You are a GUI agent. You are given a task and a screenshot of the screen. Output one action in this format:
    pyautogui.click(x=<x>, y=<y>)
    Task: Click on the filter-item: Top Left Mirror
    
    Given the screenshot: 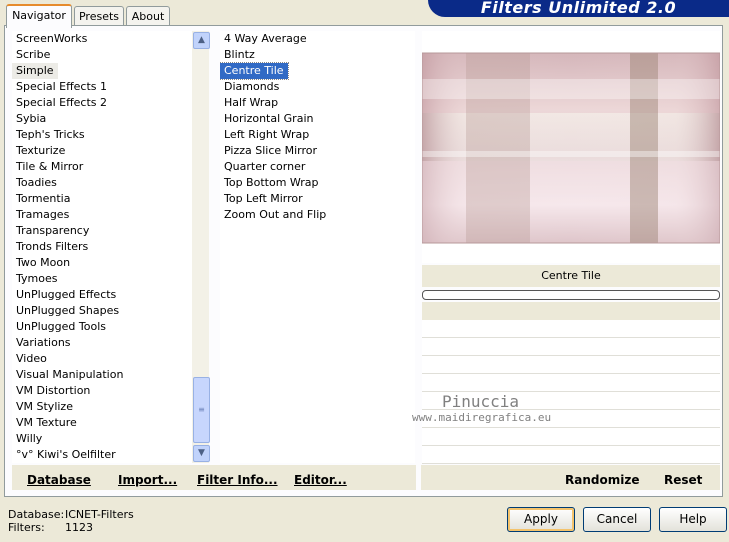 What is the action you would take?
    pyautogui.click(x=317, y=199)
    